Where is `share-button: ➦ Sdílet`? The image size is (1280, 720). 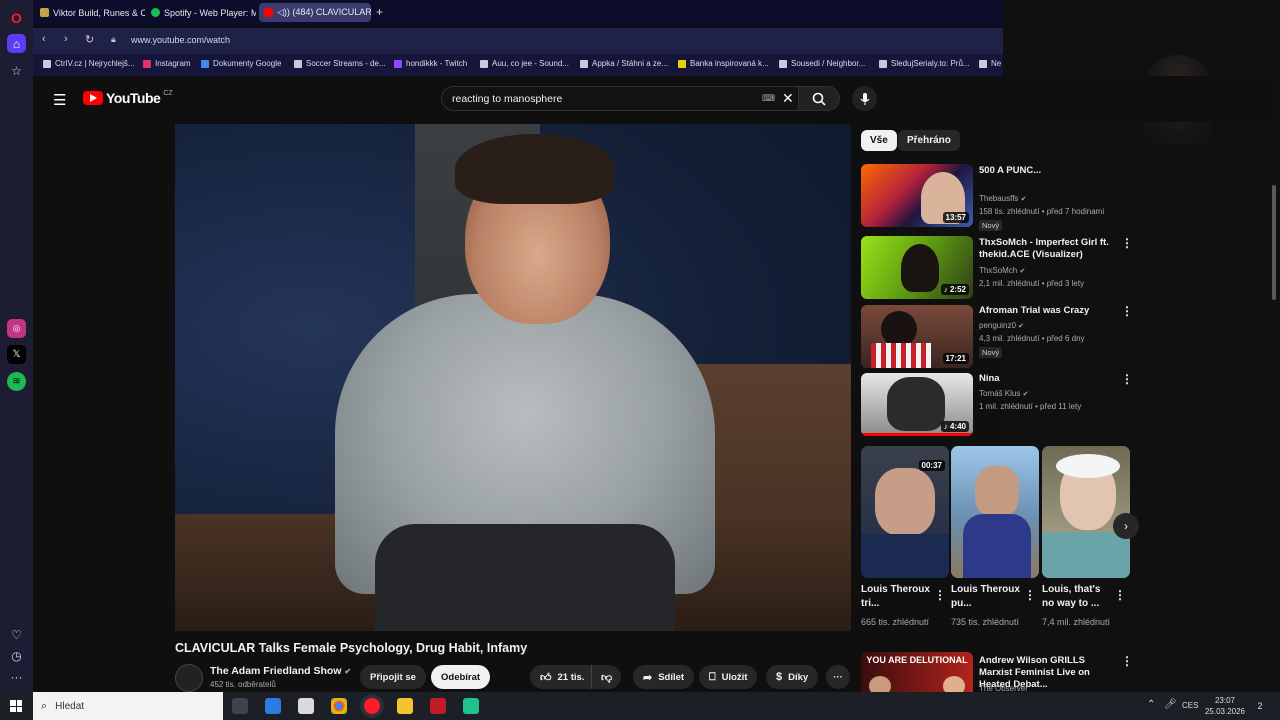 share-button: ➦ Sdílet is located at coordinates (664, 677).